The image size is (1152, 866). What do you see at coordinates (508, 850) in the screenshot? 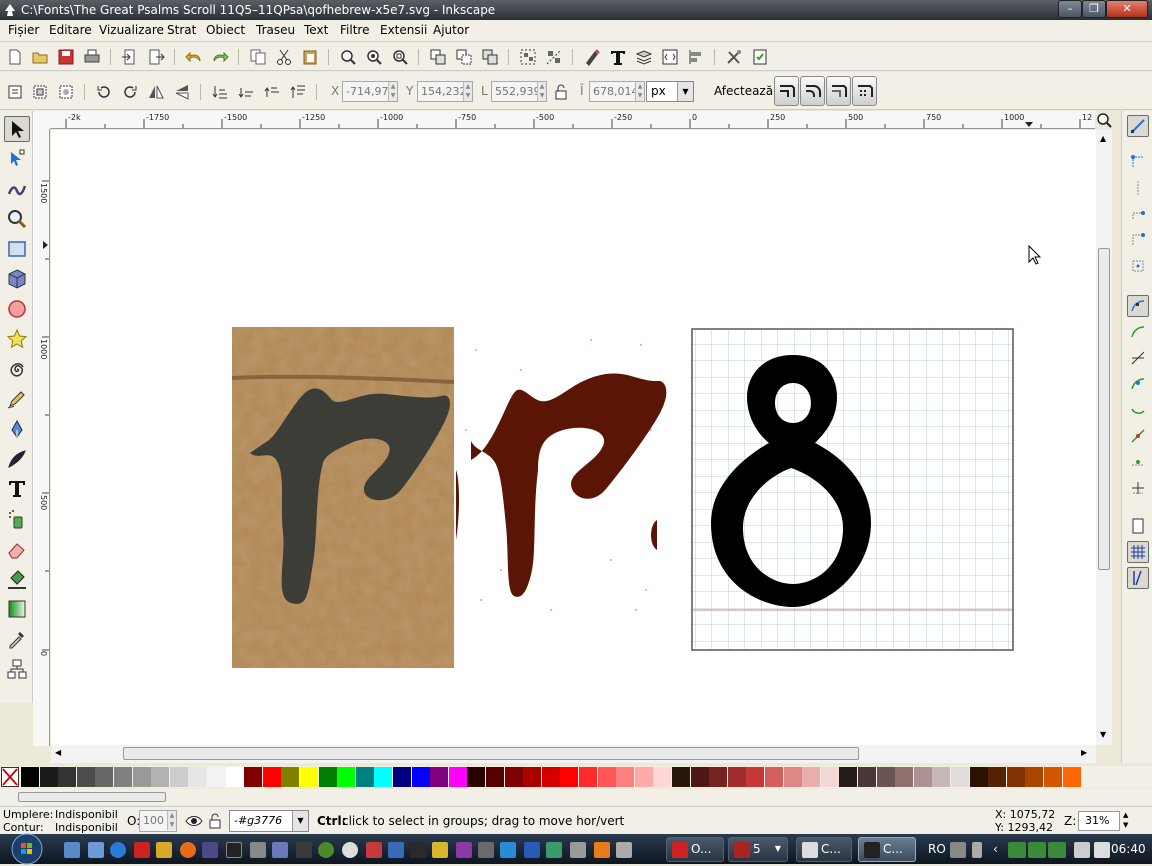
I see `messenger-icon` at bounding box center [508, 850].